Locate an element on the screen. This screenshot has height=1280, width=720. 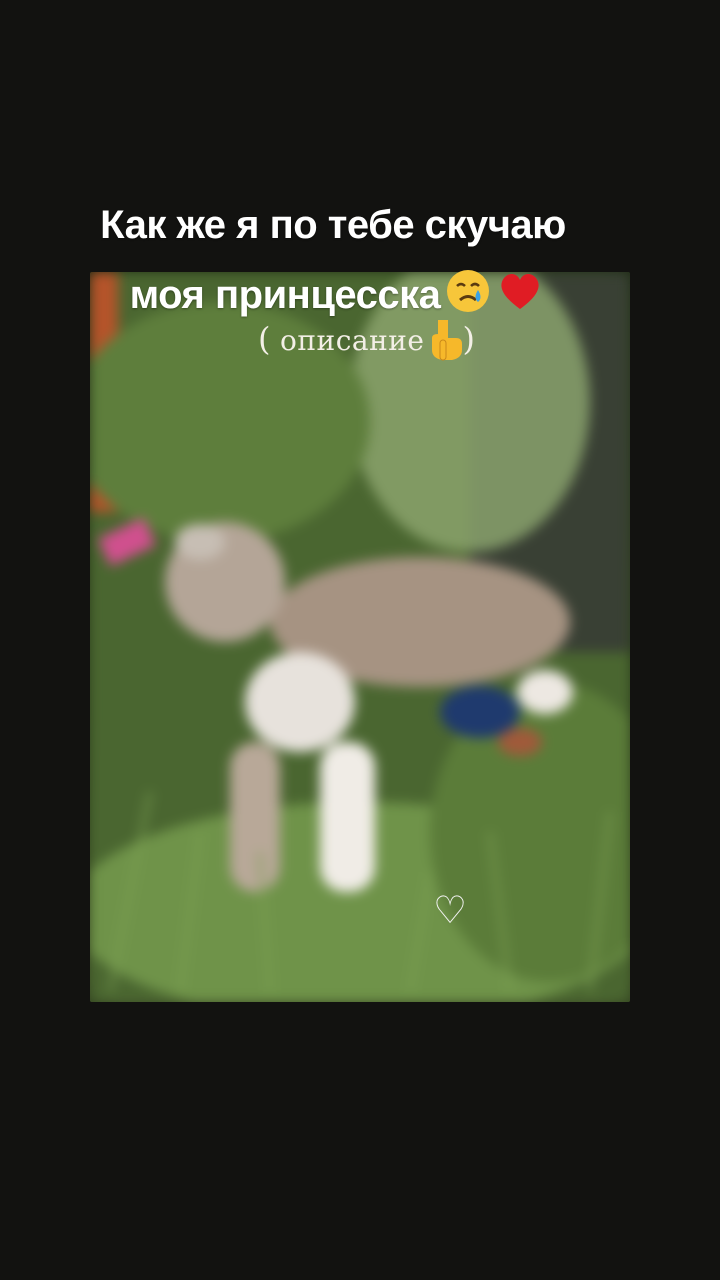
close-paren: ) is located at coordinates (468, 339).